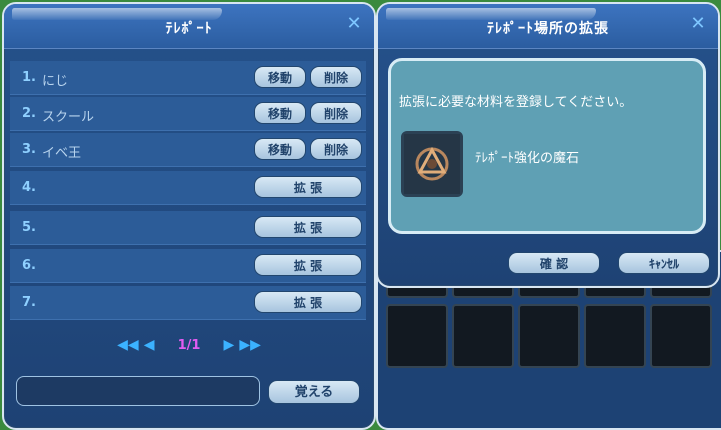 The height and width of the screenshot is (430, 721). What do you see at coordinates (62, 153) in the screenshot?
I see `slot-name: イベ王` at bounding box center [62, 153].